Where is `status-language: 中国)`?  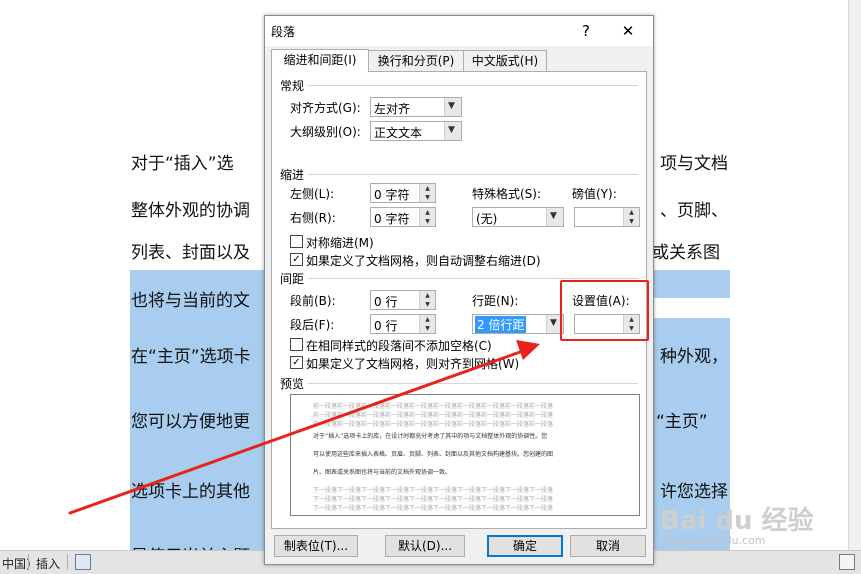
status-language: 中国) is located at coordinates (16, 563).